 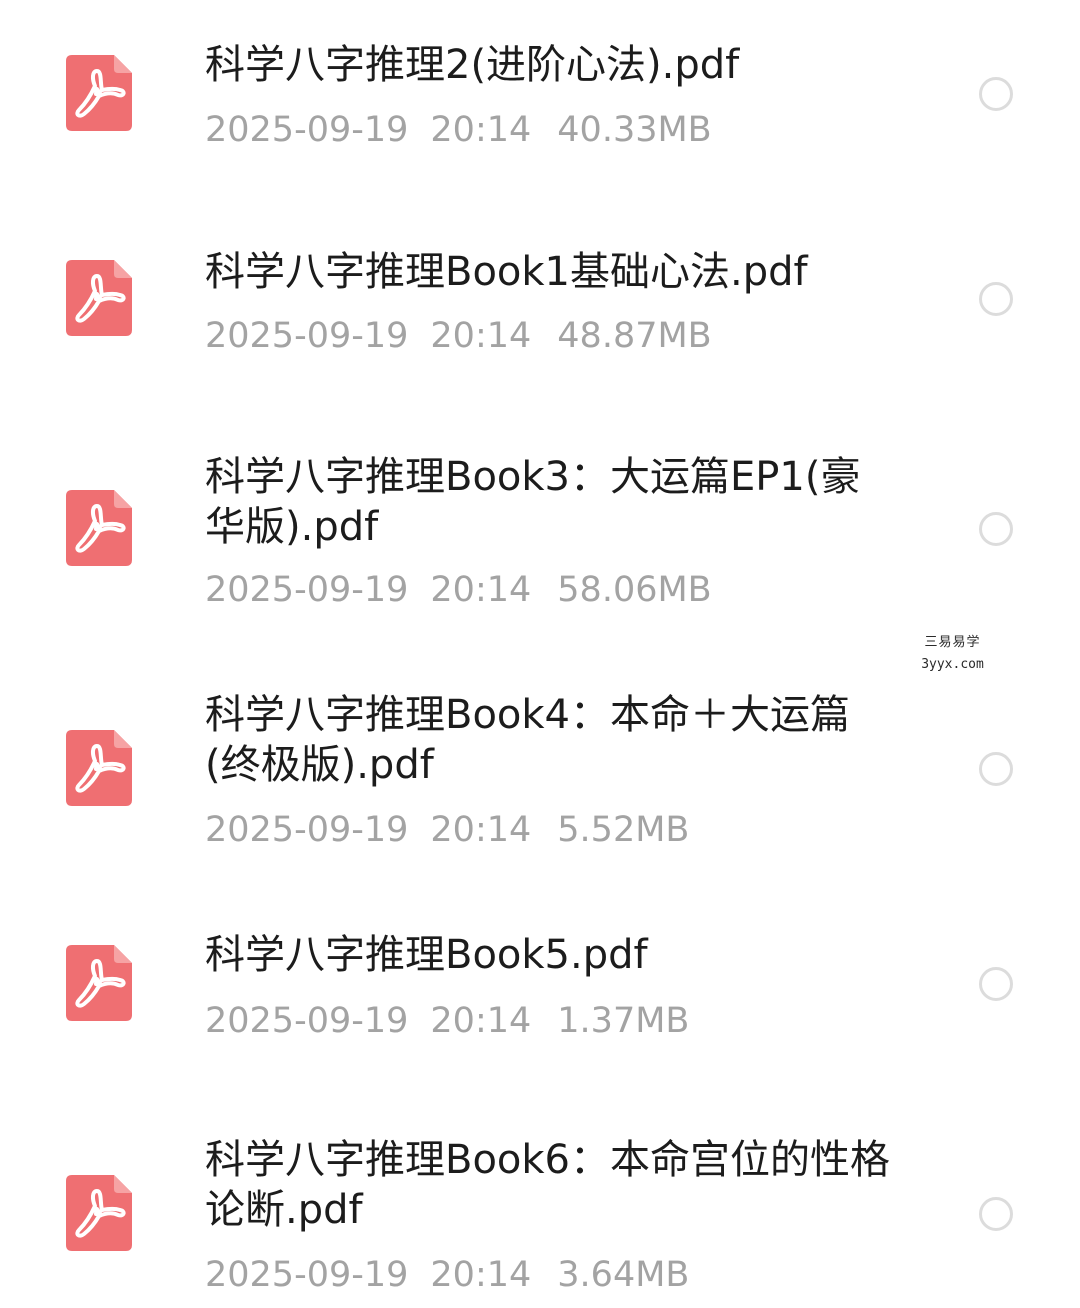 I want to click on file-meta: 2025-09-19 20:14 48.87MB, so click(x=458, y=336).